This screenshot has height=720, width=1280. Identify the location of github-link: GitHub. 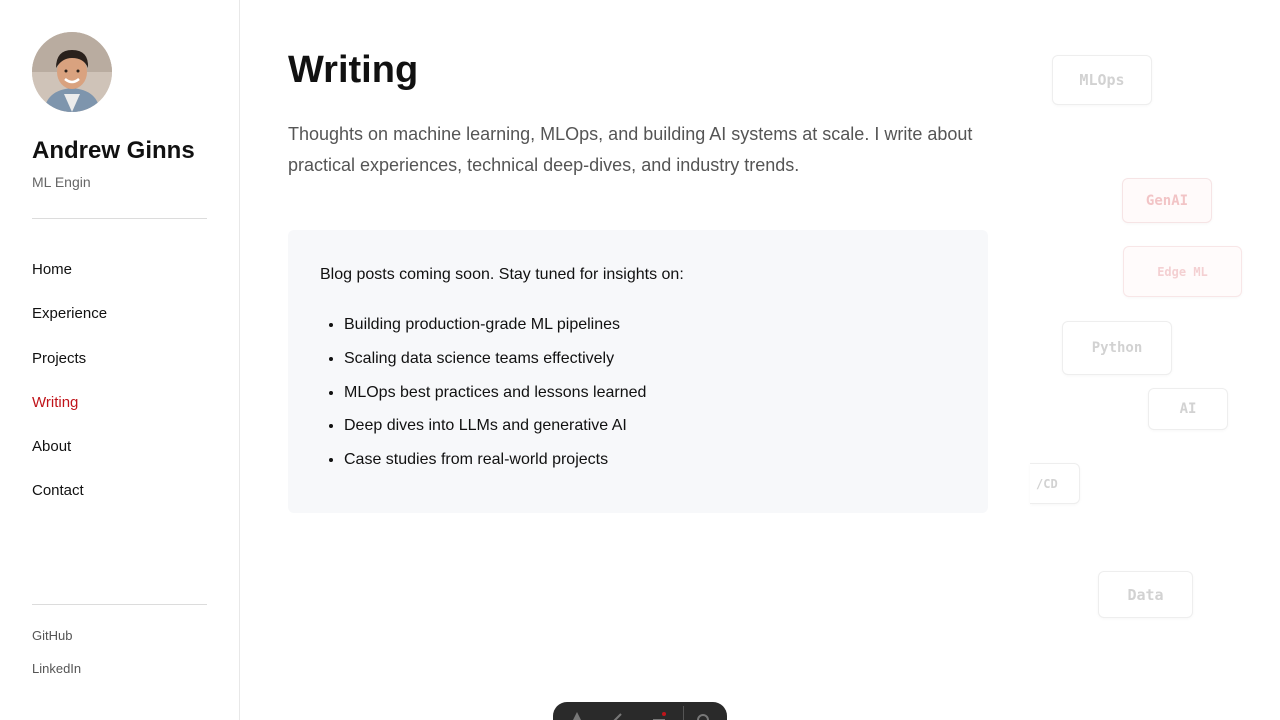
(56, 643).